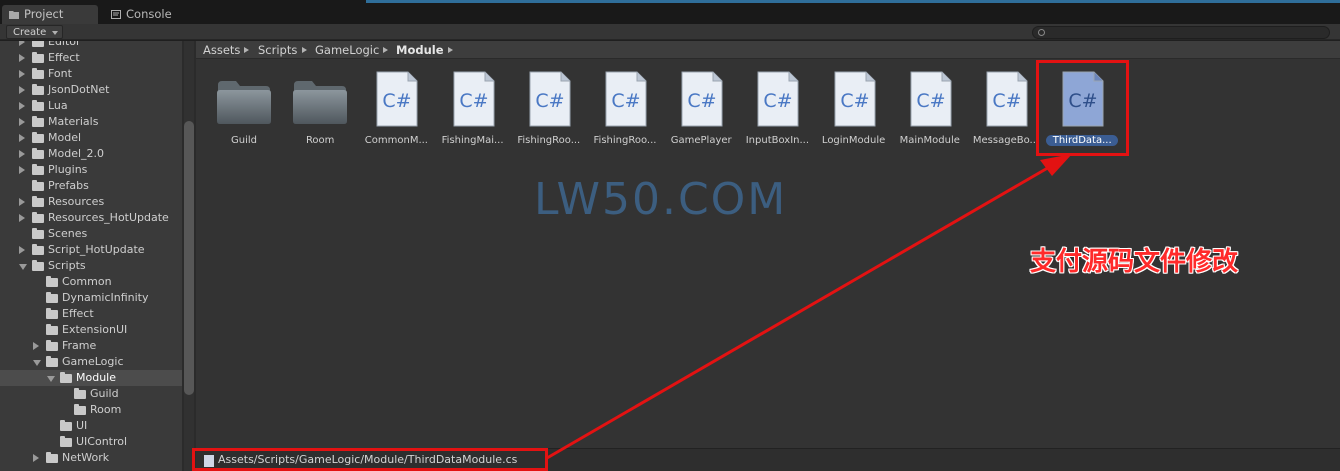  What do you see at coordinates (930, 117) in the screenshot?
I see `asset-script: C# MainModule` at bounding box center [930, 117].